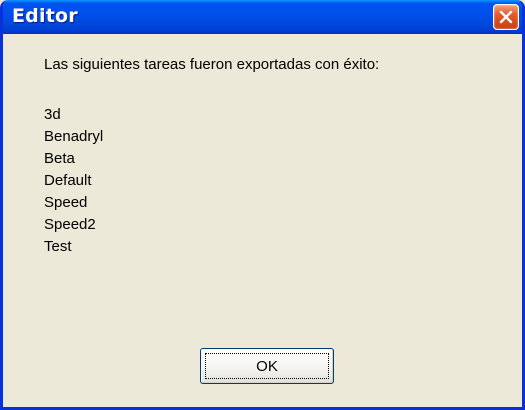 The image size is (525, 410). Describe the element at coordinates (58, 246) in the screenshot. I see `list-item: Test` at that location.